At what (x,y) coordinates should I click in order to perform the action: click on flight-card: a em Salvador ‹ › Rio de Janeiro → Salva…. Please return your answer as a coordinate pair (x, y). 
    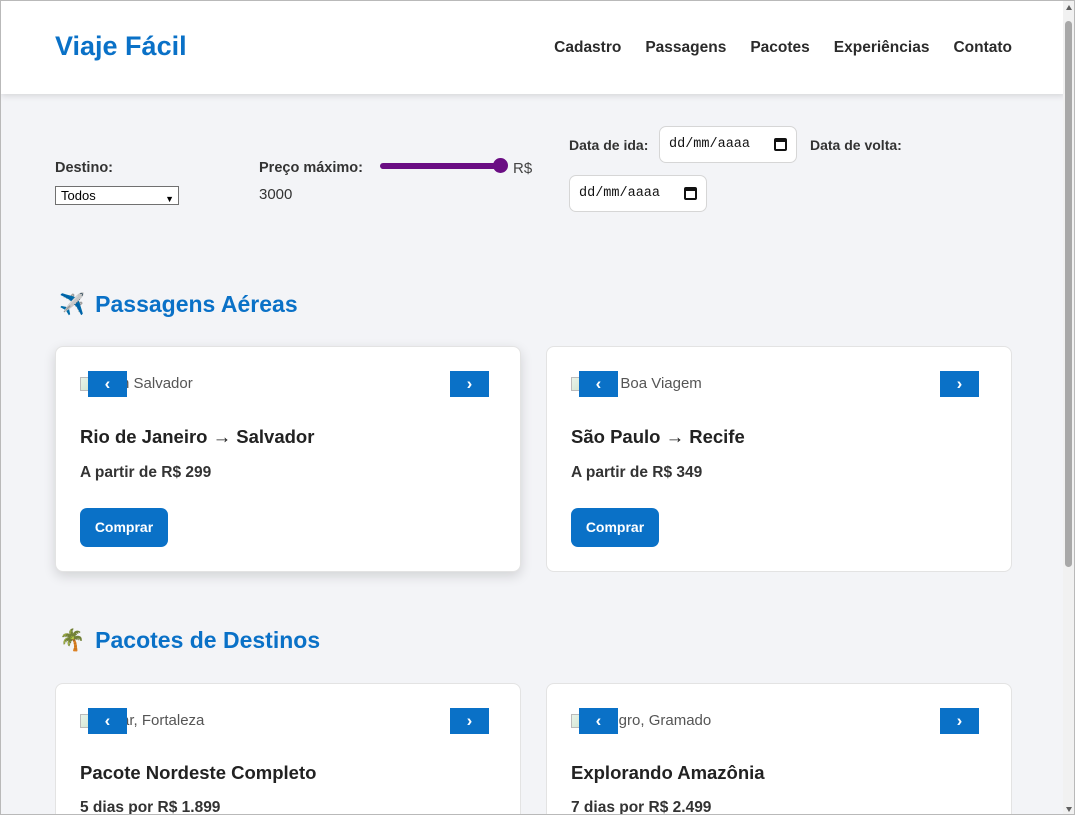
    Looking at the image, I should click on (288, 459).